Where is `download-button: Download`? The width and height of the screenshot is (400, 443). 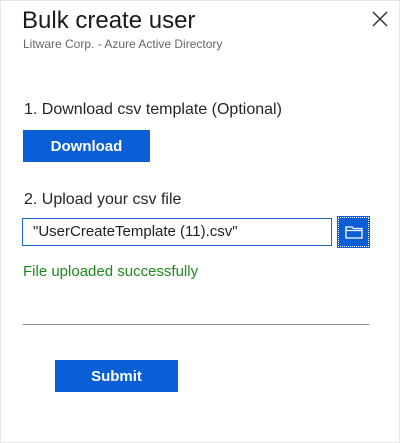
download-button: Download is located at coordinates (86, 146).